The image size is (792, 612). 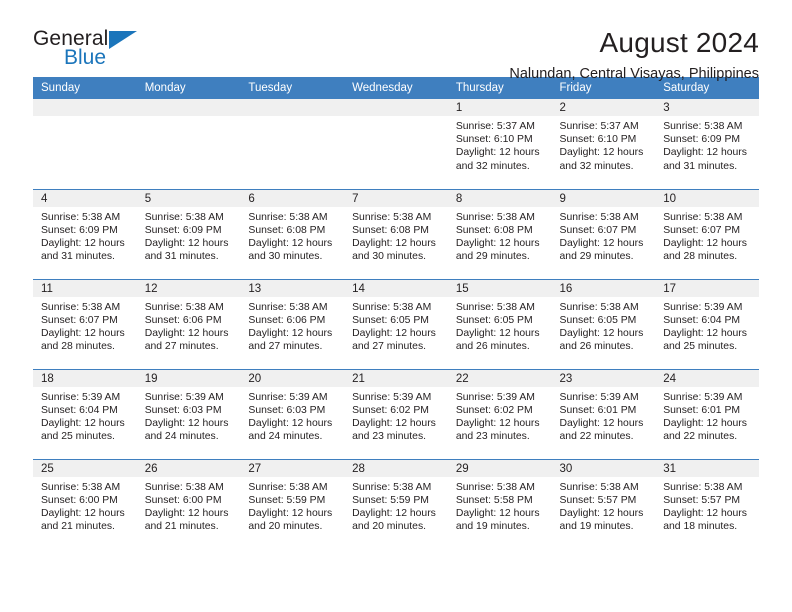 What do you see at coordinates (287, 410) in the screenshot?
I see `sunset-time: Sunset: 6:03 PM` at bounding box center [287, 410].